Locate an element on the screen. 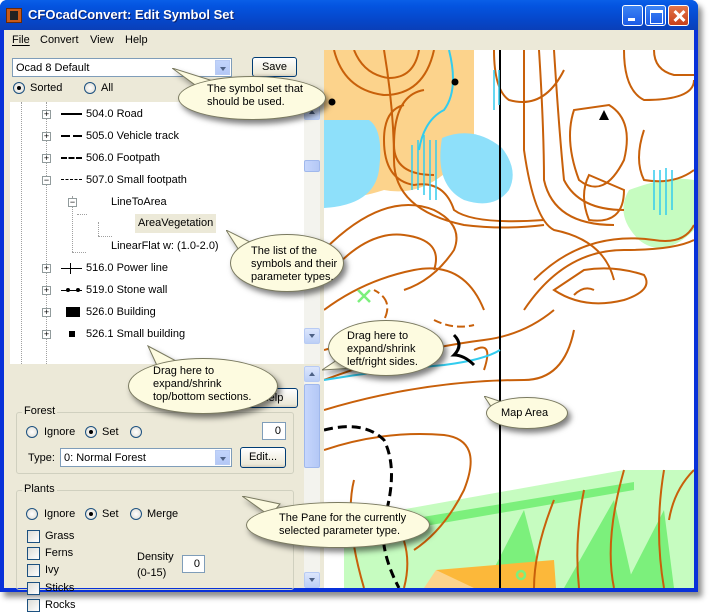 This screenshot has height=612, width=709. tree-item: − 507.0 Small footpath is located at coordinates (170, 180).